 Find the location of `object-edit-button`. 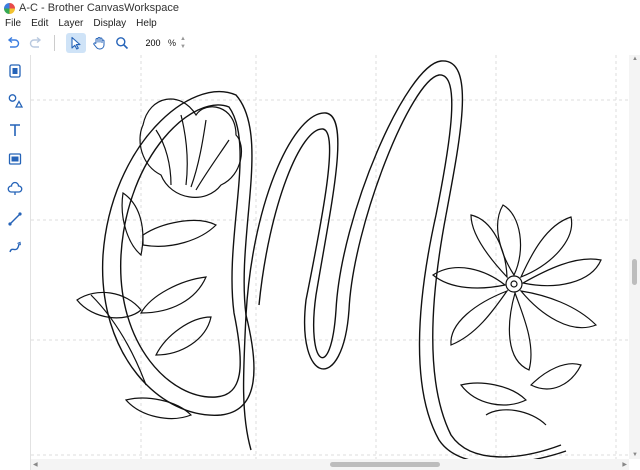

object-edit-button is located at coordinates (15, 71).